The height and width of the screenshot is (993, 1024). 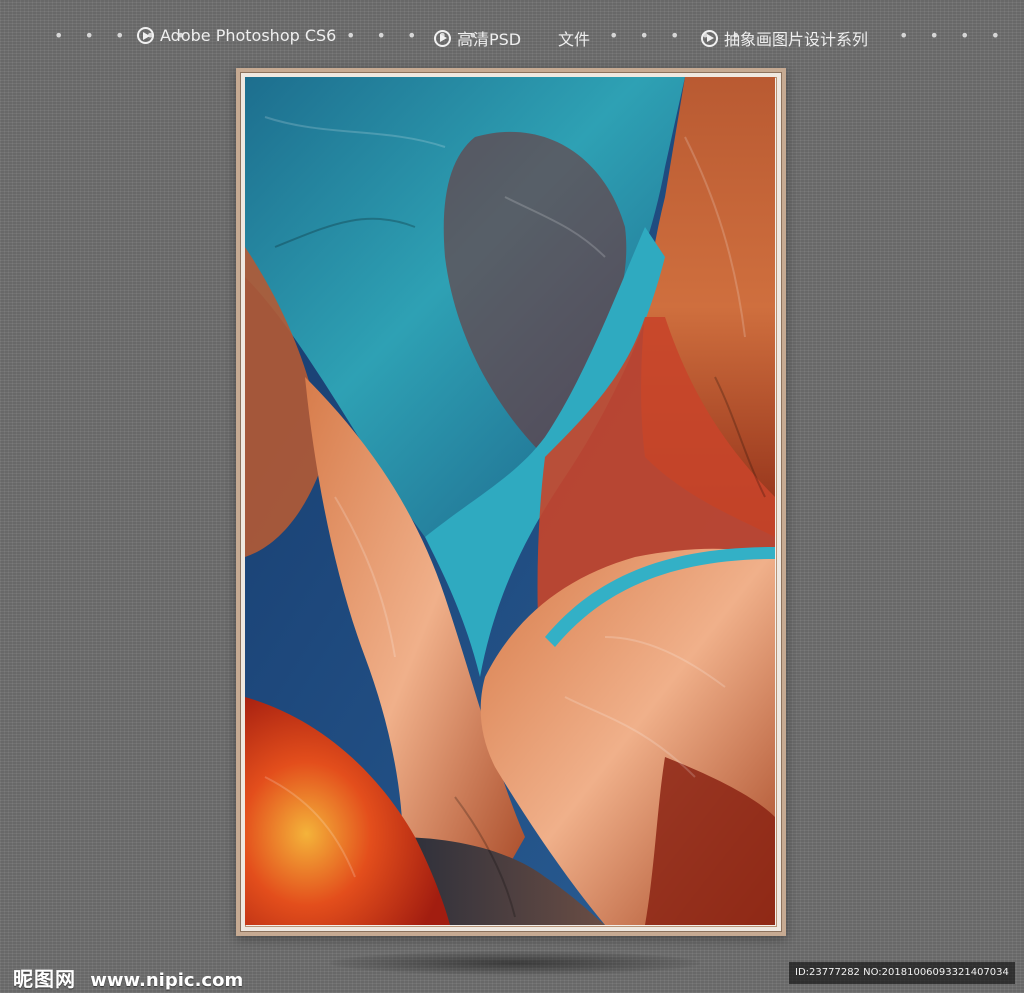 I want to click on hd-psd-label: 高清PSD, so click(x=477, y=38).